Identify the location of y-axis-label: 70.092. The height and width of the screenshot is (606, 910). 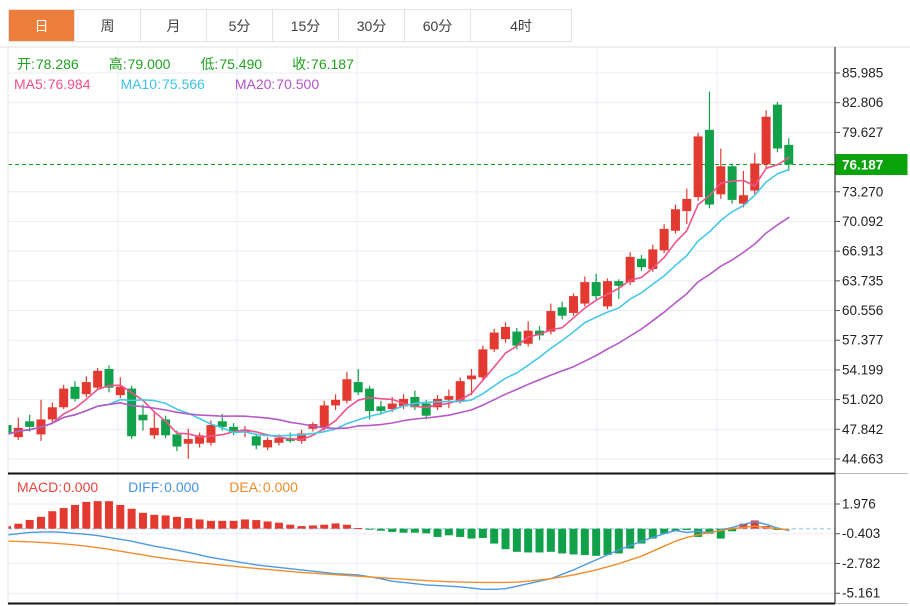
(862, 221).